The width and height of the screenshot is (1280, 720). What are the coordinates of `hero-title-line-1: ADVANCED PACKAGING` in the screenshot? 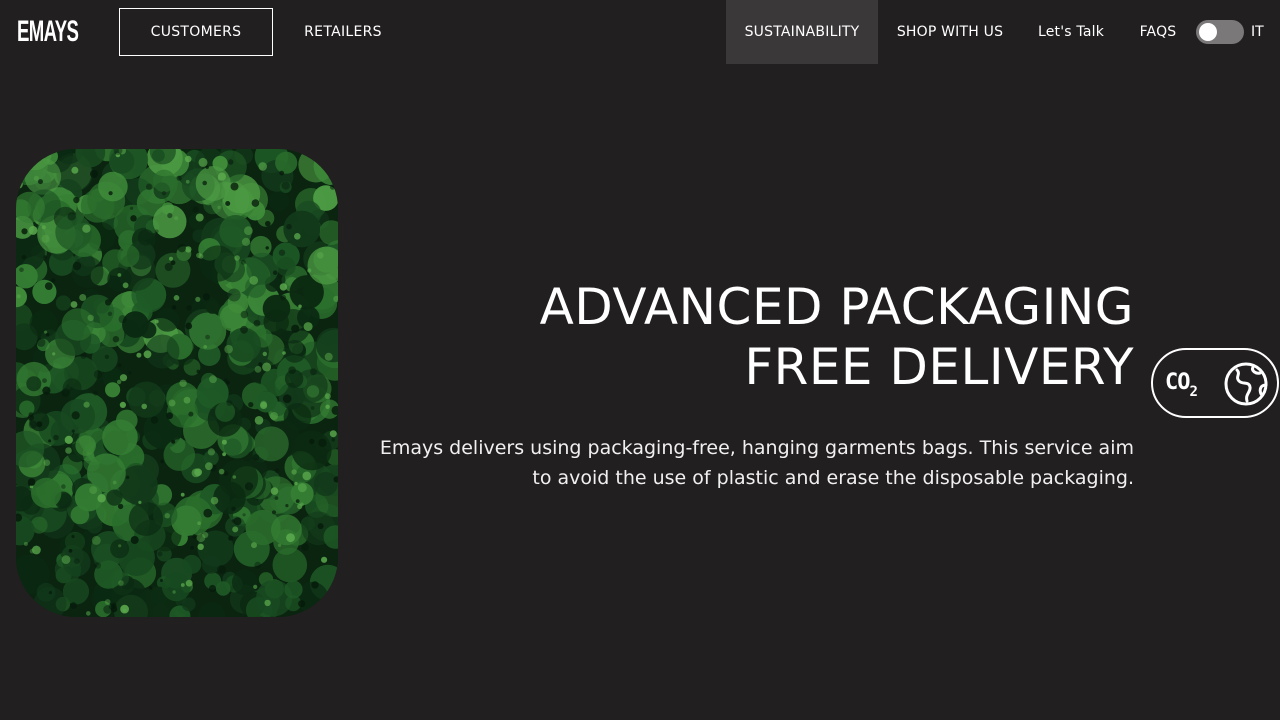 It's located at (836, 307).